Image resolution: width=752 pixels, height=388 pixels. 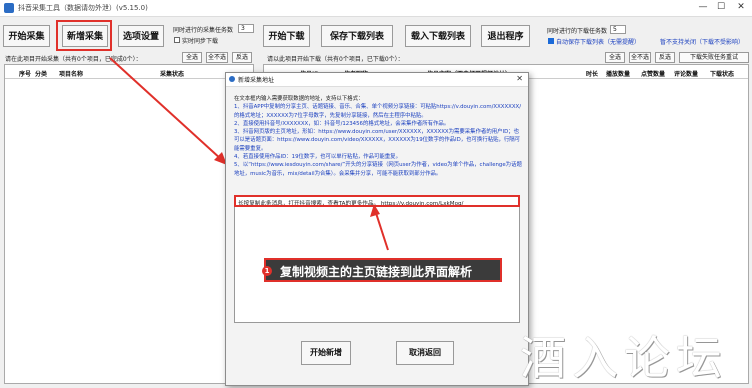 What do you see at coordinates (376, 272) in the screenshot?
I see `callout-text: 复制视频主的主页链接到此界面解析` at bounding box center [376, 272].